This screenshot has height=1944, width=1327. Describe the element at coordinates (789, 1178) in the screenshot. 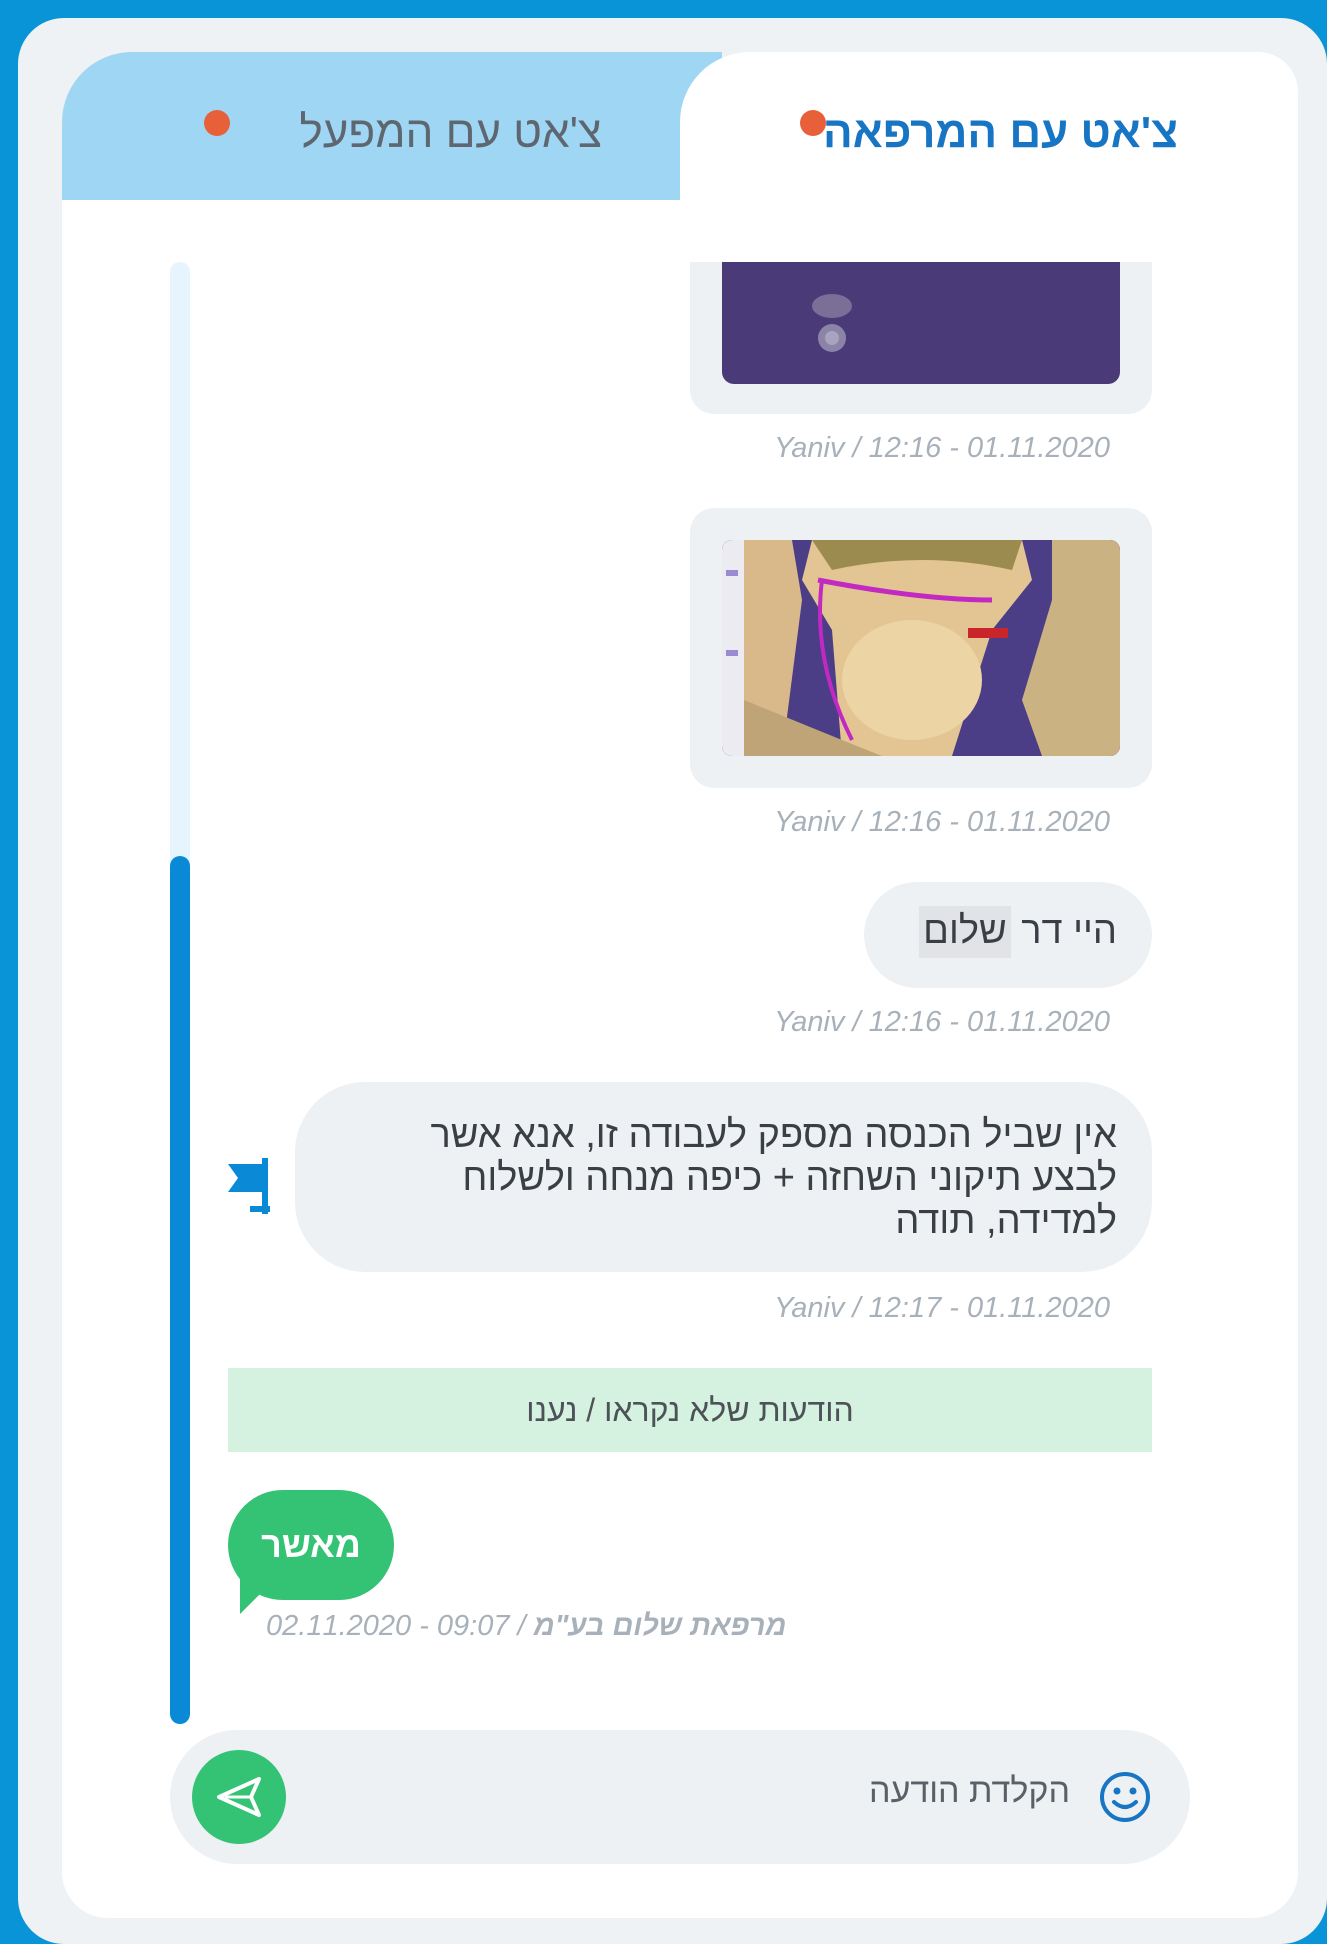

I see `message-line: לבצע תיקוני השחזה + כיפה מנחה ולשלוח` at that location.